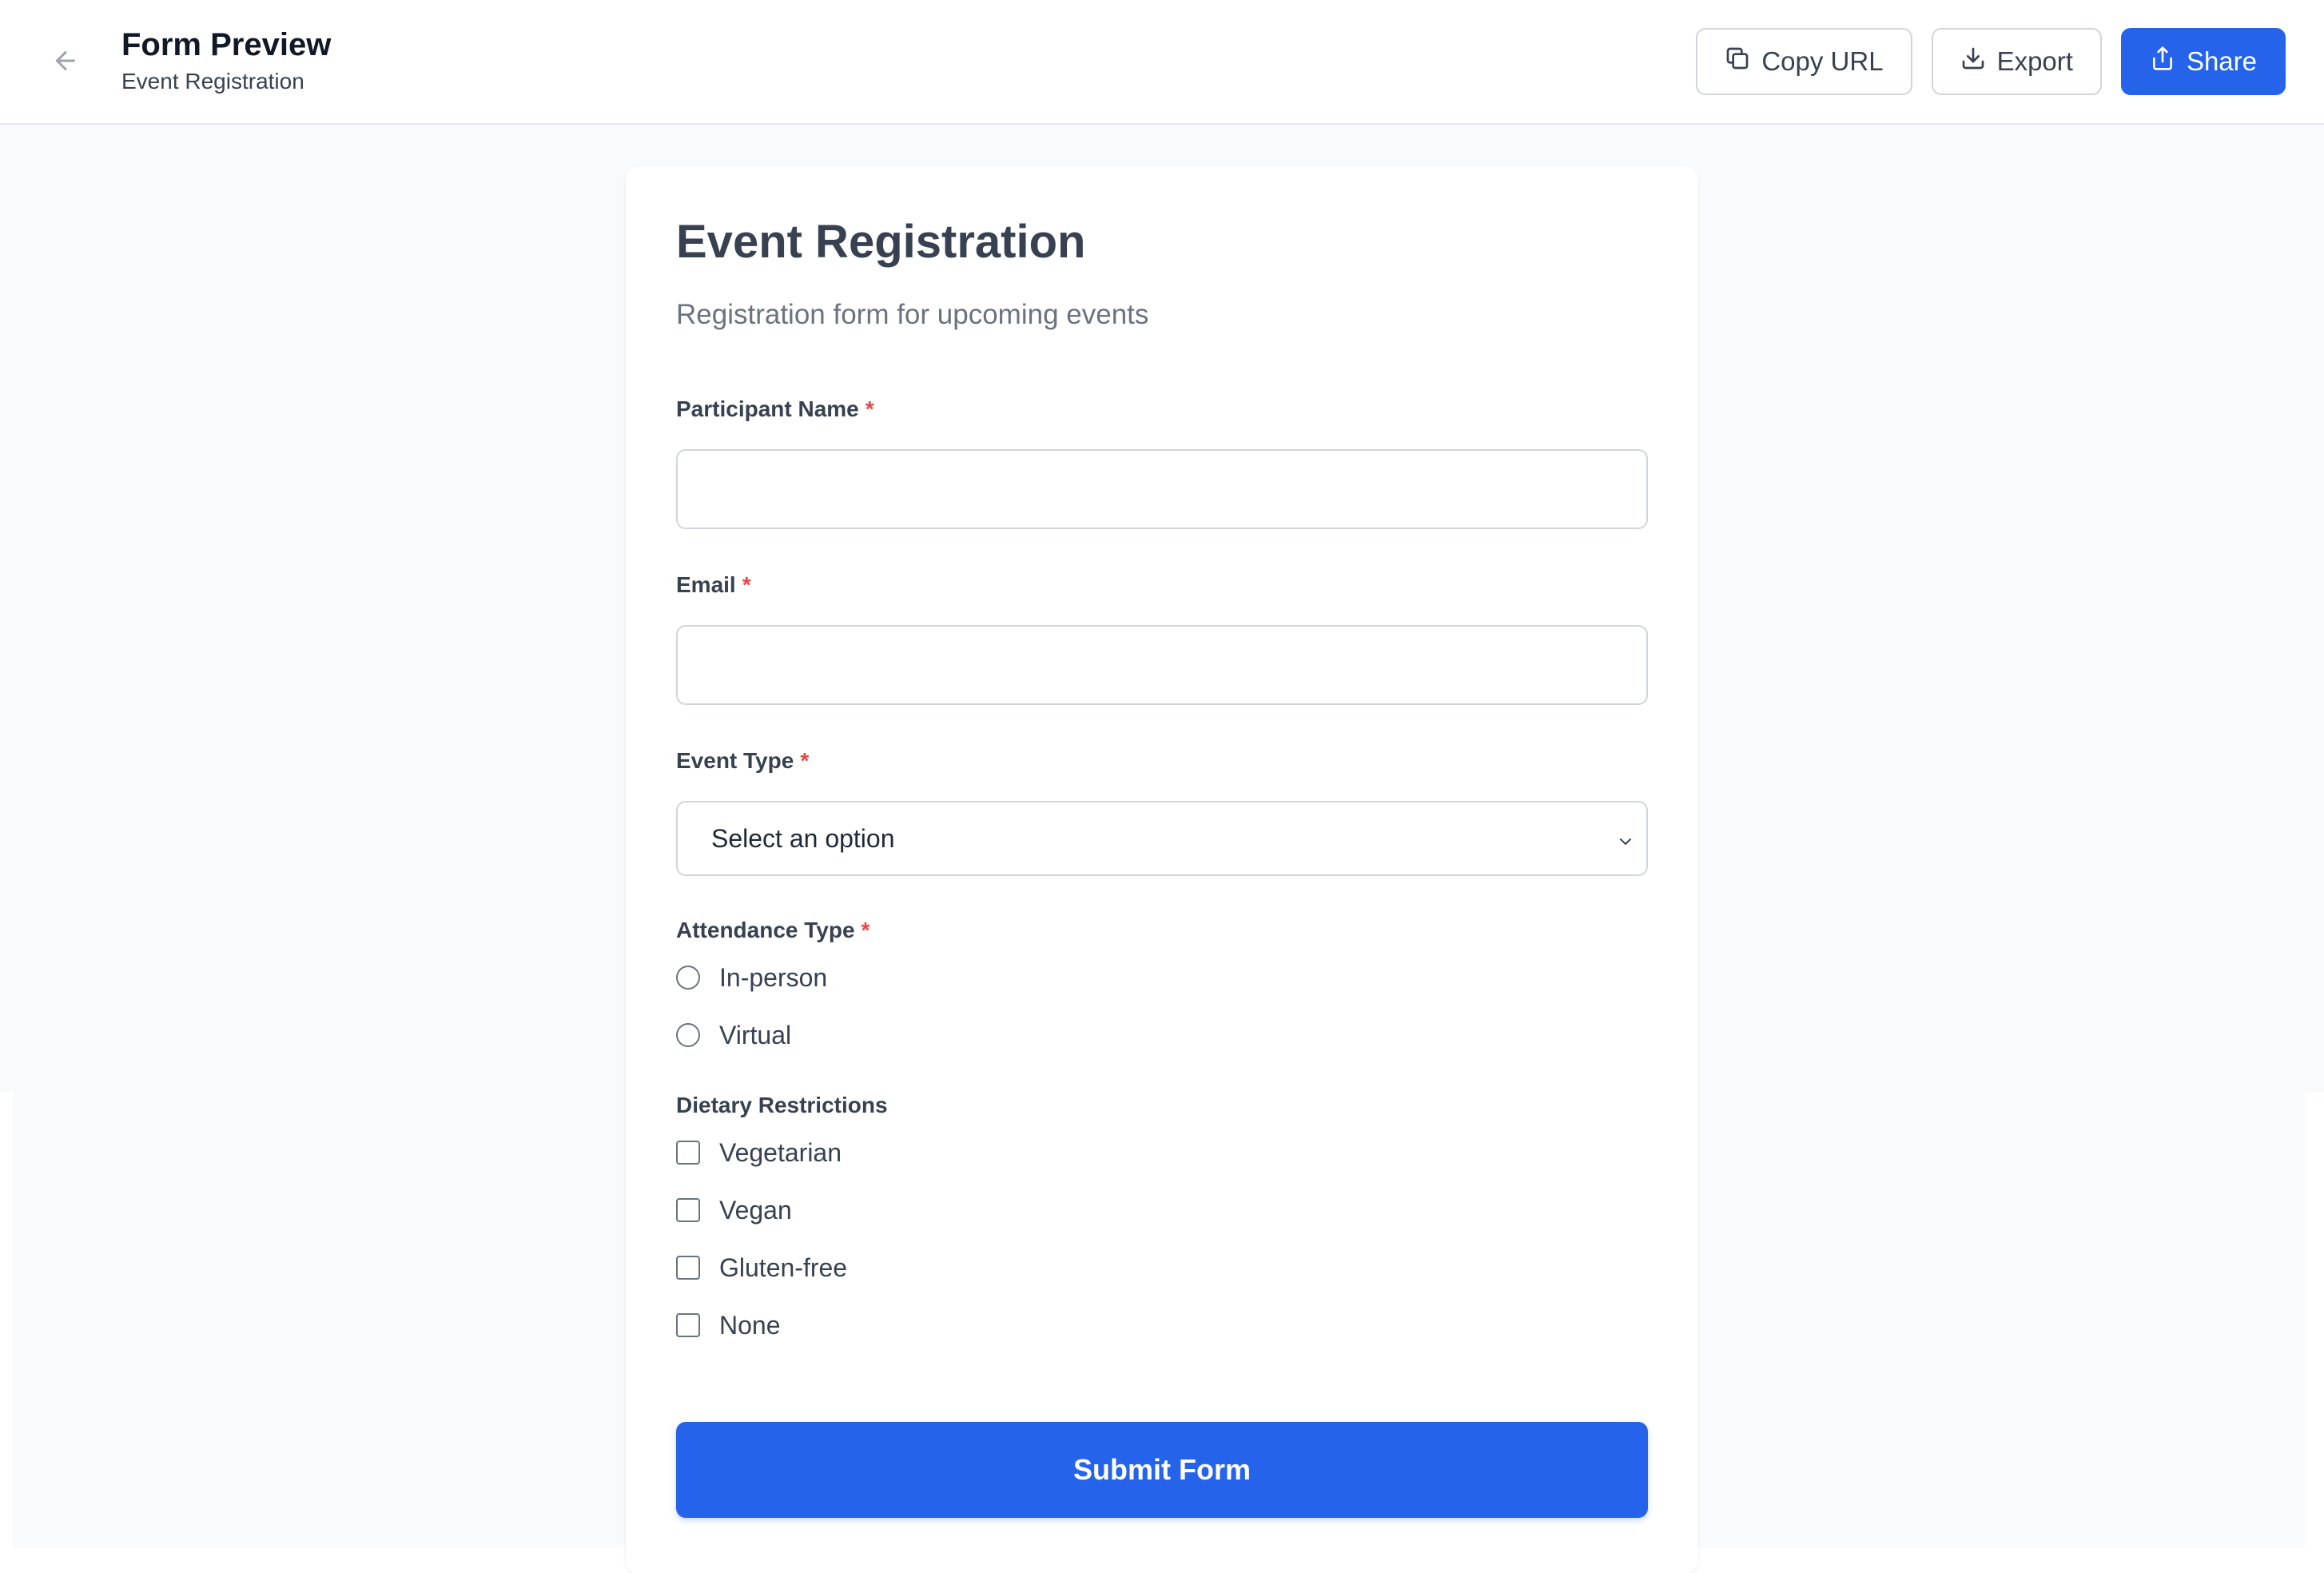  I want to click on header-actions: Copy URL Export Share, so click(1991, 61).